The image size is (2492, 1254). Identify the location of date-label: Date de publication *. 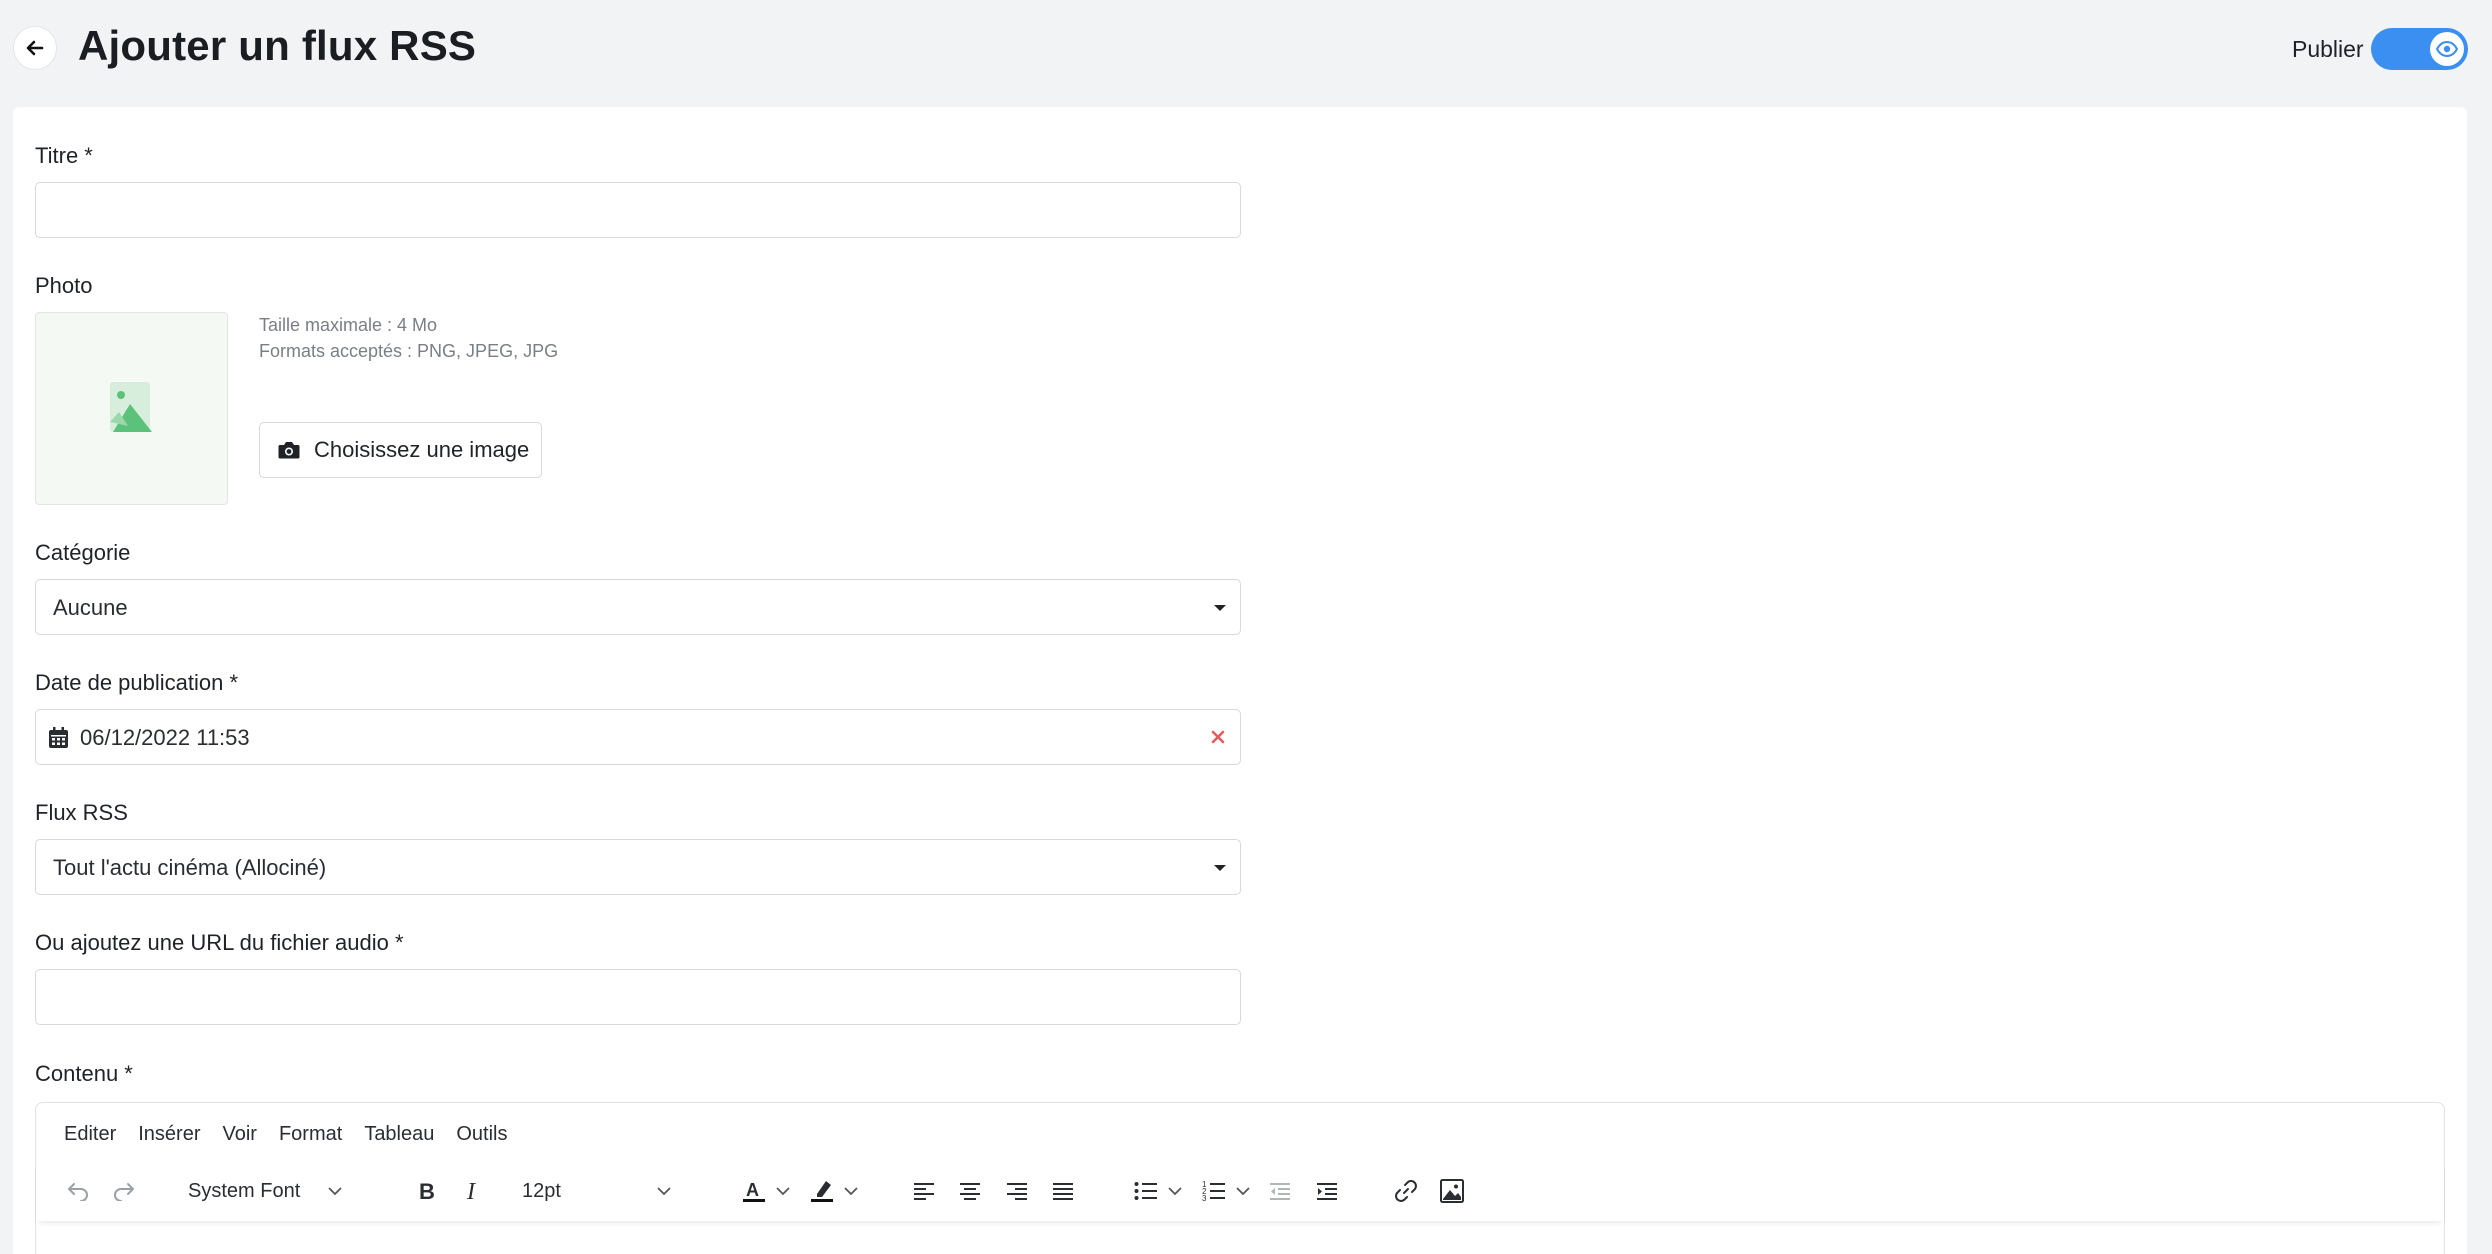
(137, 682).